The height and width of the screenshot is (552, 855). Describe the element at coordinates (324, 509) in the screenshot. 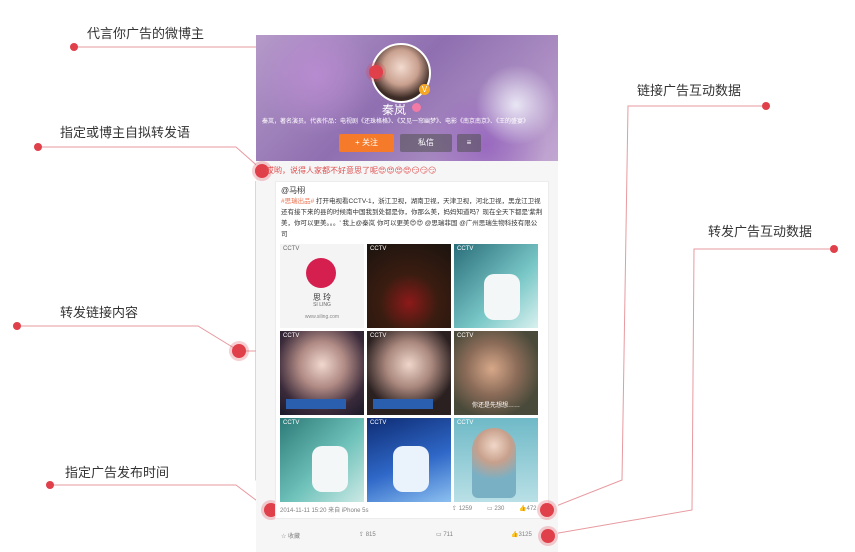

I see `original-post-time: 2014-11-11 15:20 来自 iPhone 5s` at that location.